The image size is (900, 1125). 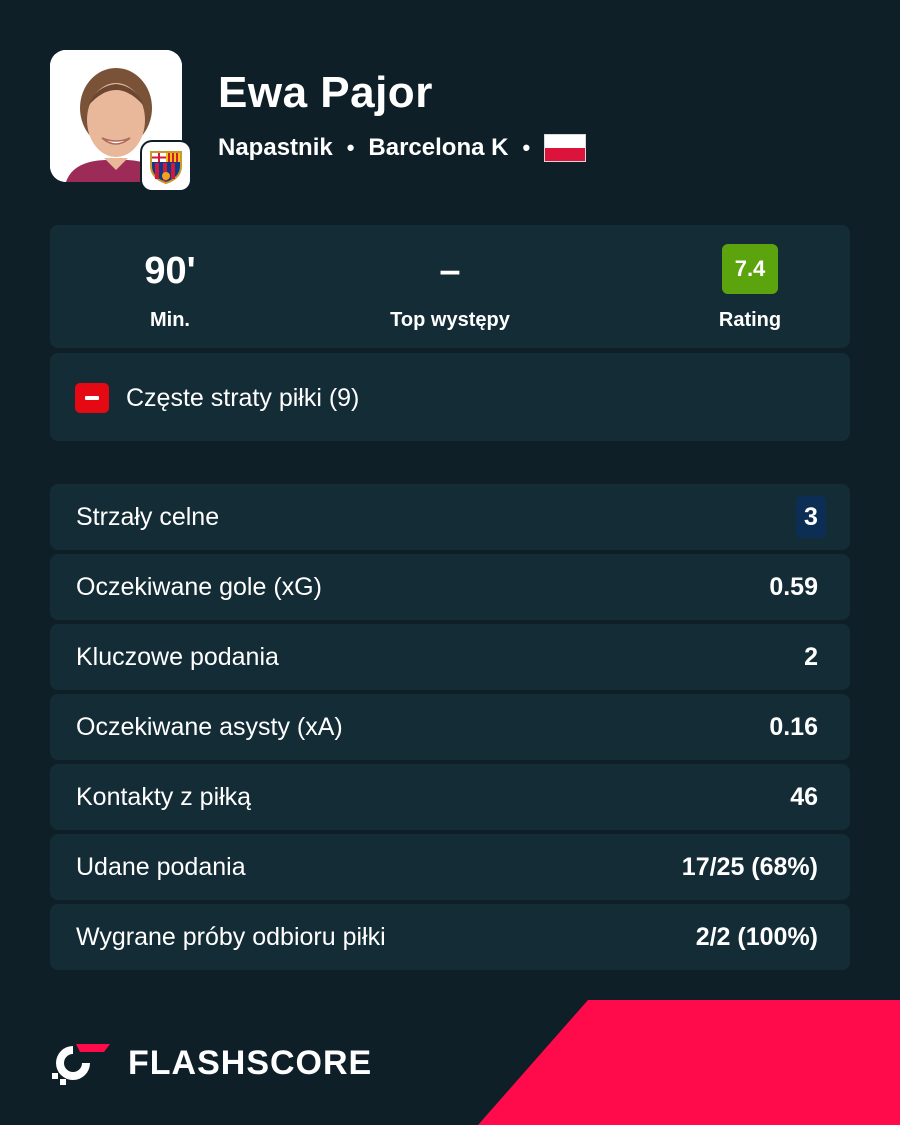 I want to click on stat-value: 2, so click(x=811, y=657).